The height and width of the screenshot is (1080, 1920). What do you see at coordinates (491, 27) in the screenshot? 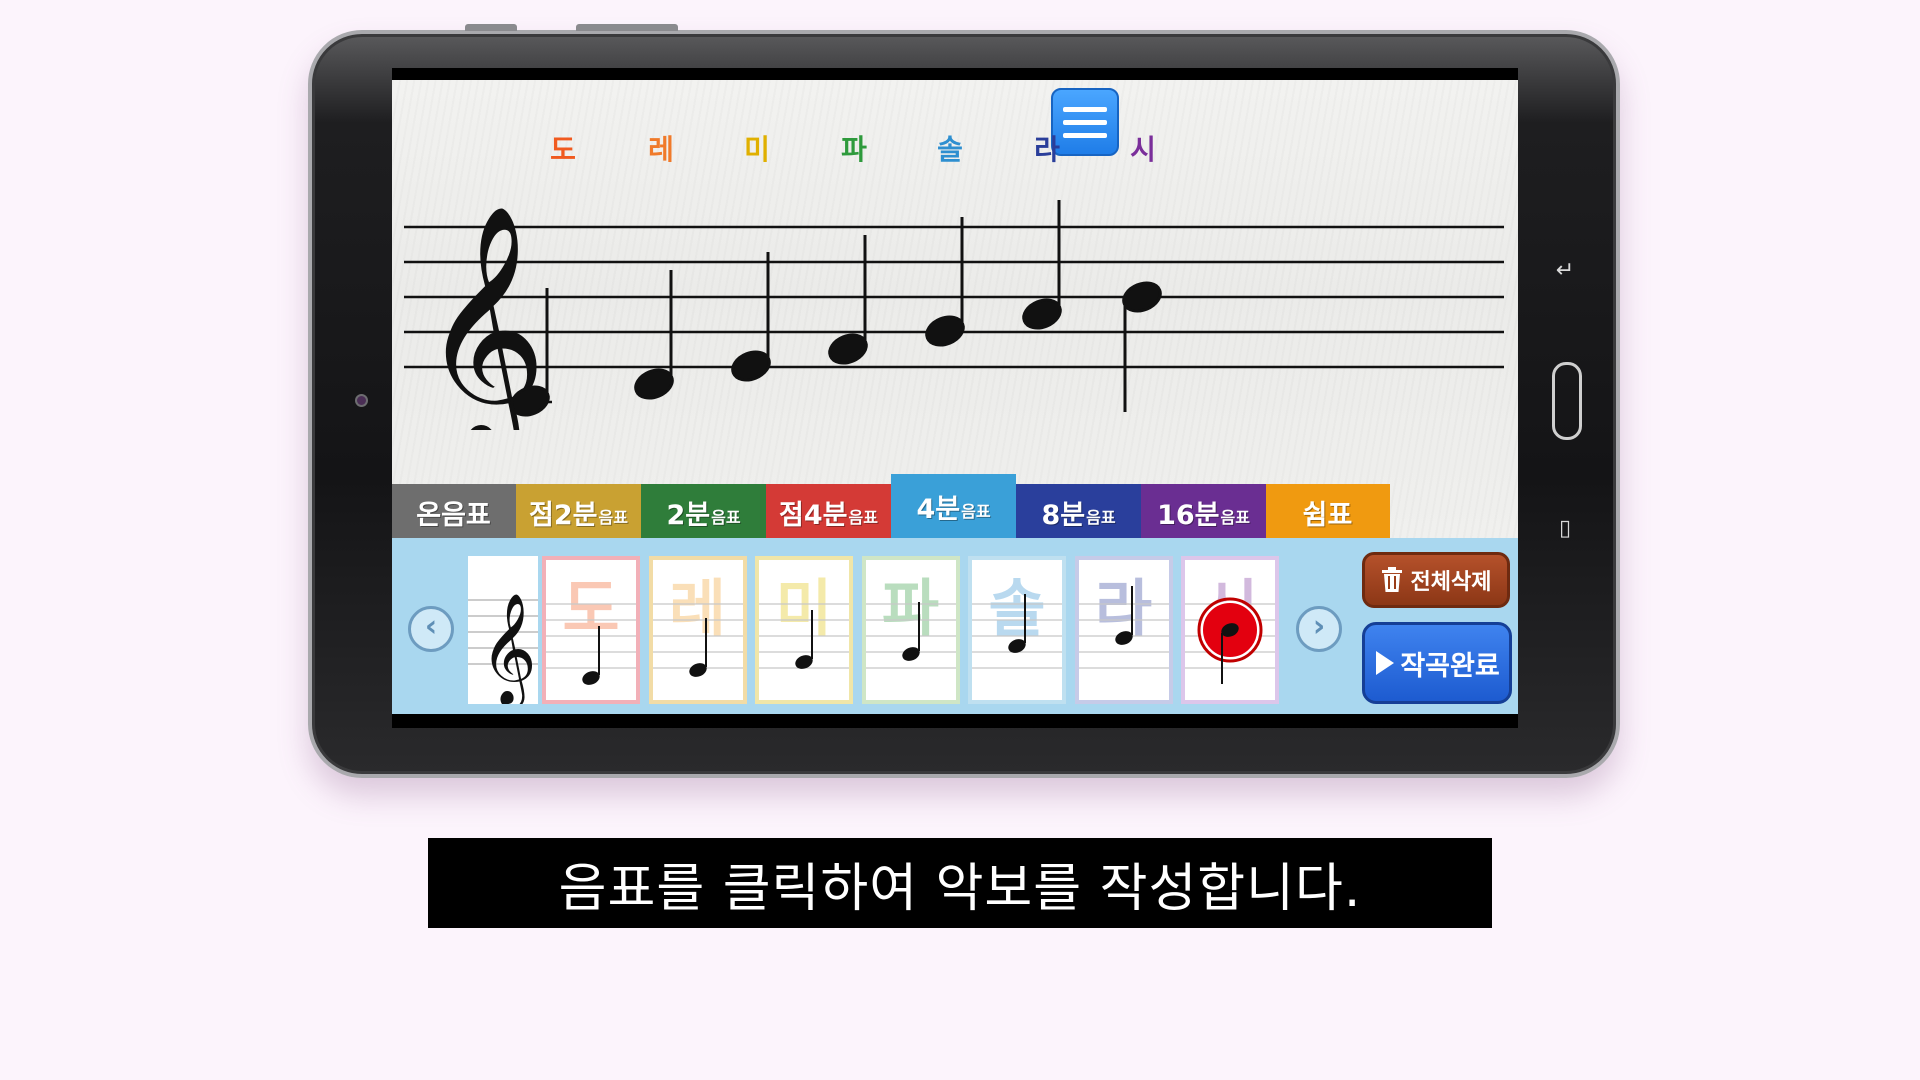
I see `volume-button` at bounding box center [491, 27].